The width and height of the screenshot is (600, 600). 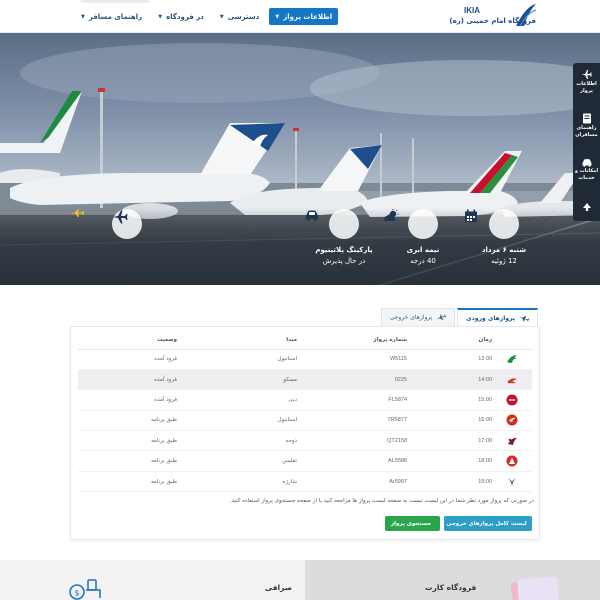 I want to click on nav-item-label: اطلاعات پرواز, so click(x=308, y=16).